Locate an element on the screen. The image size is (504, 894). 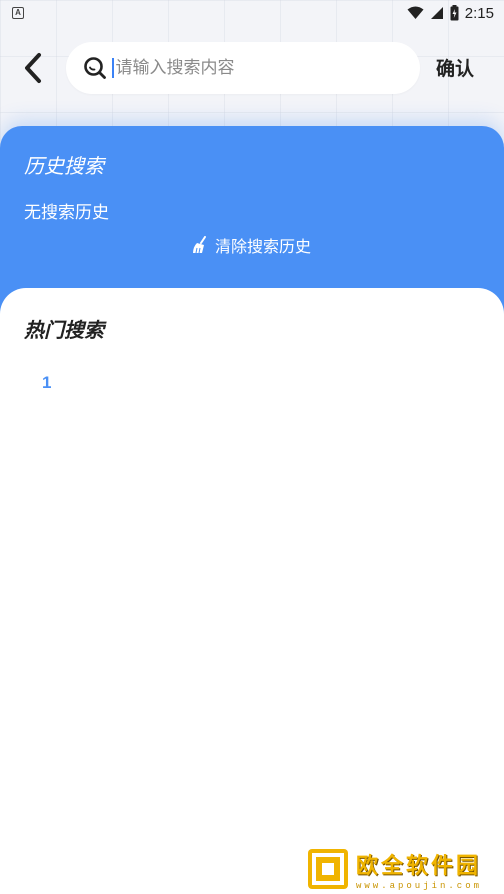
clear-history-button: 清除搜索历史 is located at coordinates (251, 245).